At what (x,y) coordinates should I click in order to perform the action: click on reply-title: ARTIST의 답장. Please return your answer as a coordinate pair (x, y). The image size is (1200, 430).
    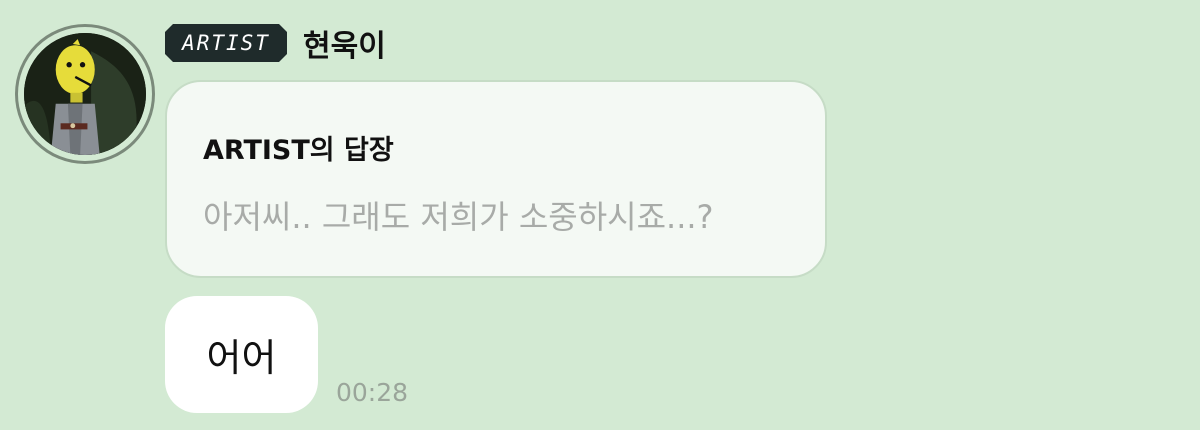
    Looking at the image, I should click on (298, 150).